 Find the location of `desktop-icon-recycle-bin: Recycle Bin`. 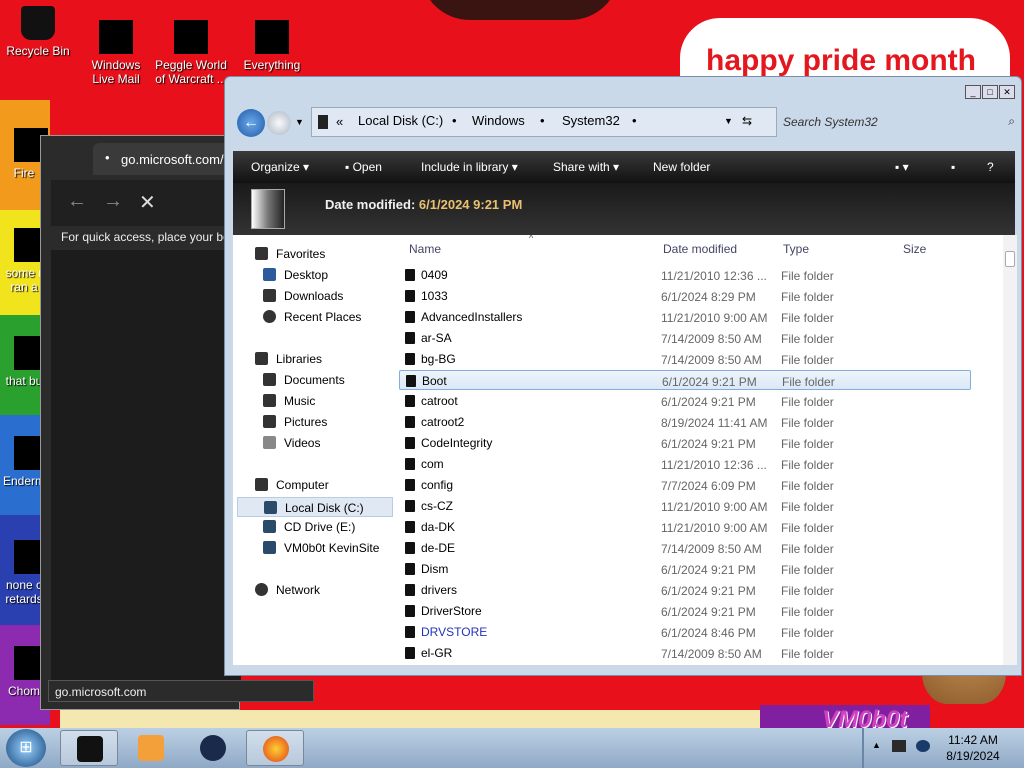

desktop-icon-recycle-bin: Recycle Bin is located at coordinates (38, 32).